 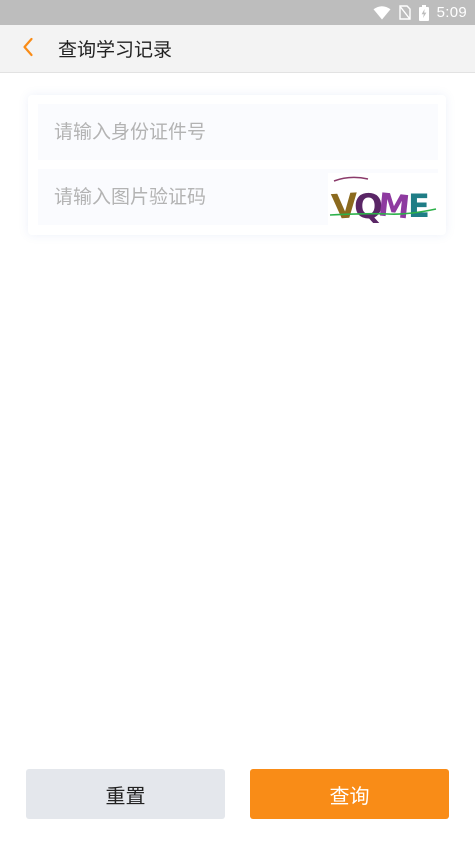 I want to click on back-button, so click(x=28, y=49).